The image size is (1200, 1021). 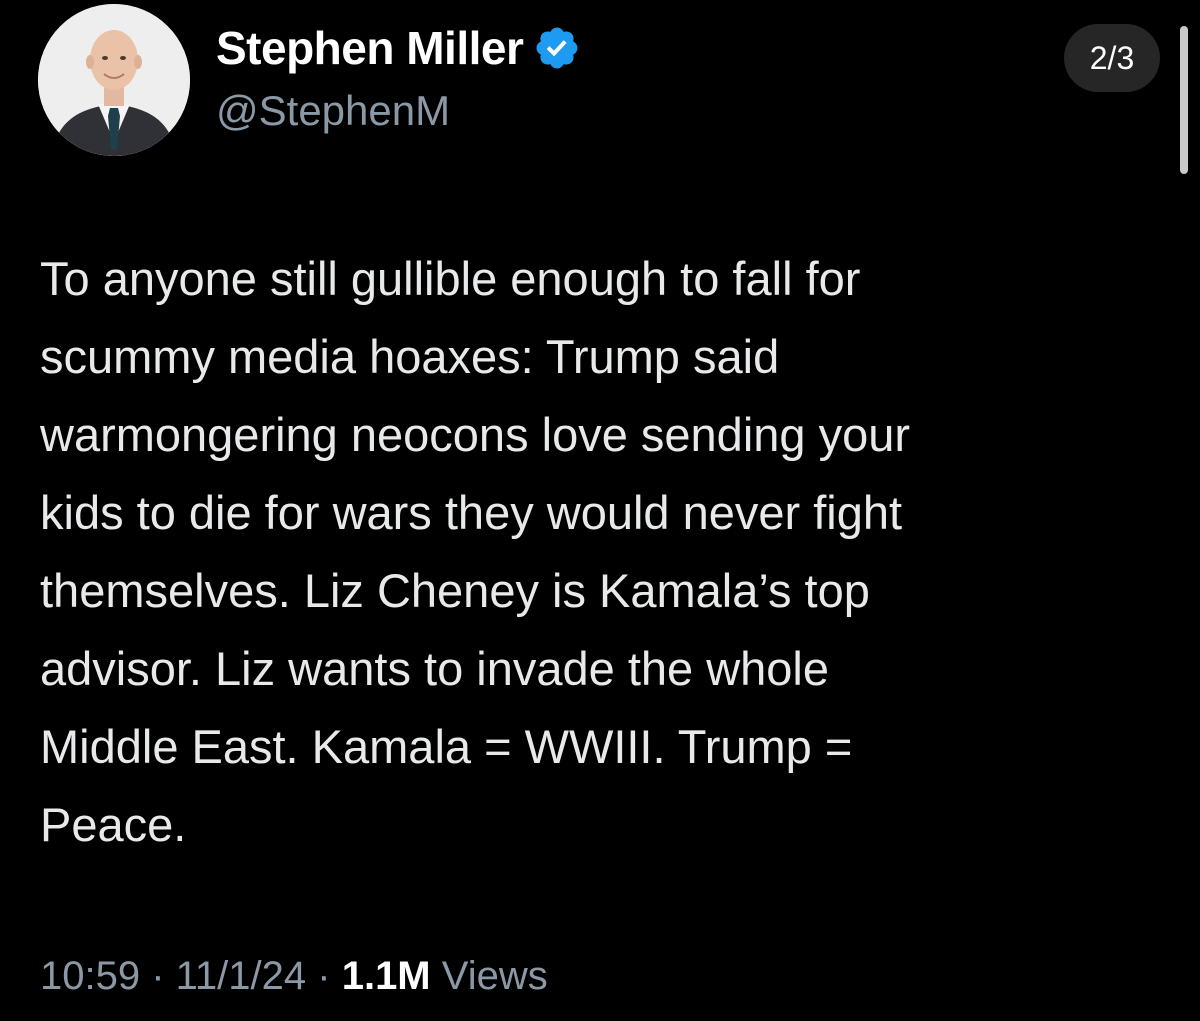 What do you see at coordinates (495, 976) in the screenshot?
I see `views-label: Views` at bounding box center [495, 976].